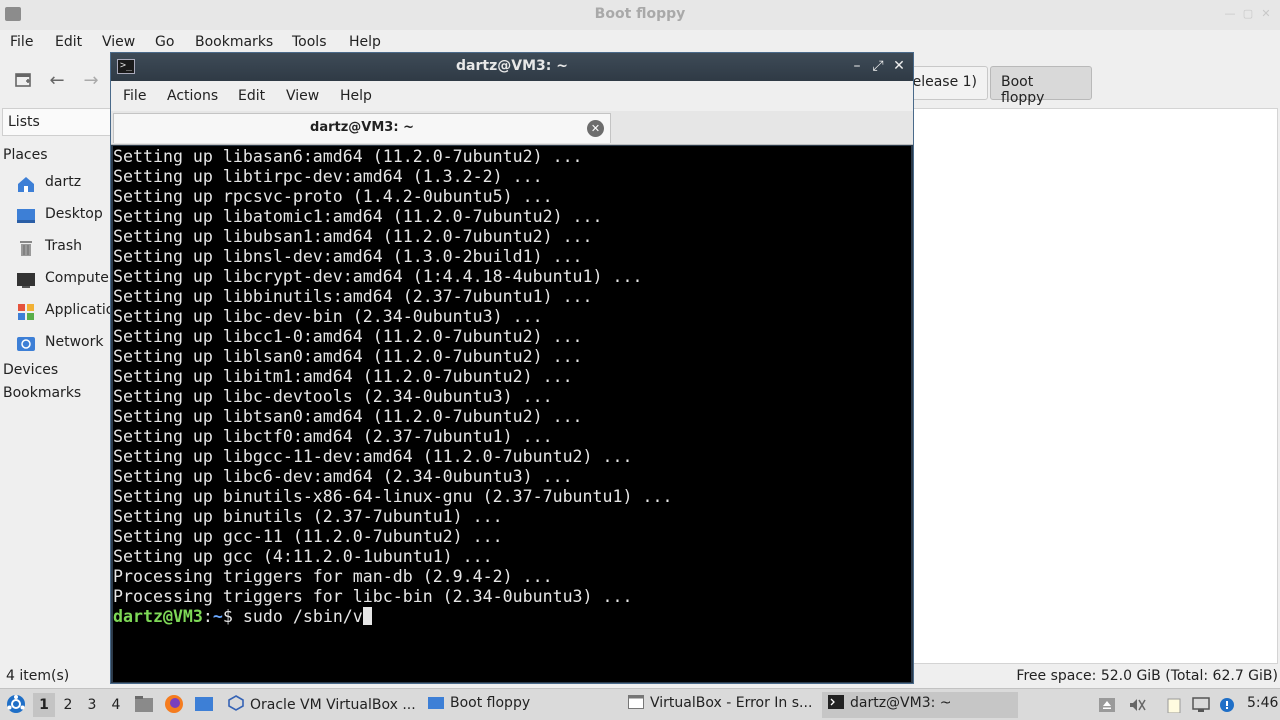 This screenshot has height=720, width=1280. What do you see at coordinates (64, 344) in the screenshot?
I see `sidebar-item-network: Network` at bounding box center [64, 344].